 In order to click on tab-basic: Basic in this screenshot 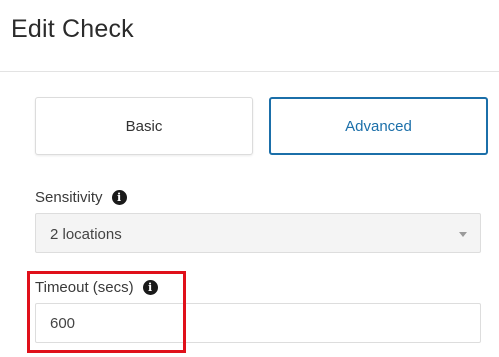, I will do `click(144, 126)`.